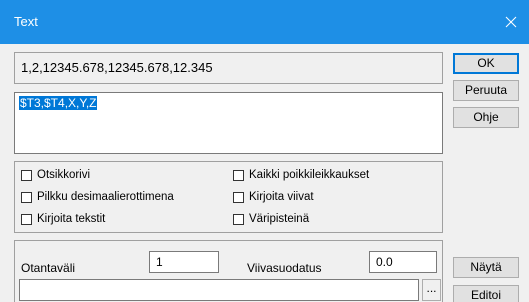 This screenshot has width=529, height=302. Describe the element at coordinates (71, 219) in the screenshot. I see `checkbox-label: Kirjoita tekstit` at that location.